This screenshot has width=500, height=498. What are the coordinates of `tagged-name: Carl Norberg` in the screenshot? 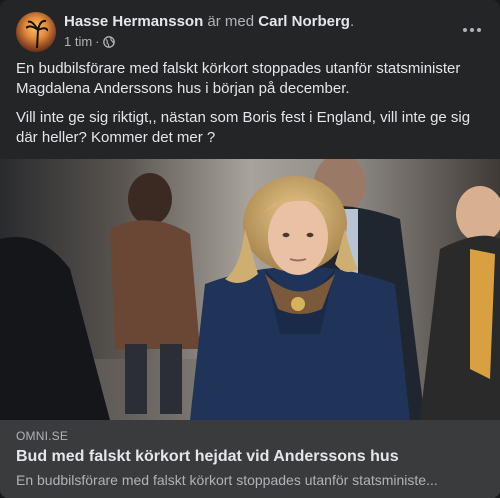 It's located at (304, 21).